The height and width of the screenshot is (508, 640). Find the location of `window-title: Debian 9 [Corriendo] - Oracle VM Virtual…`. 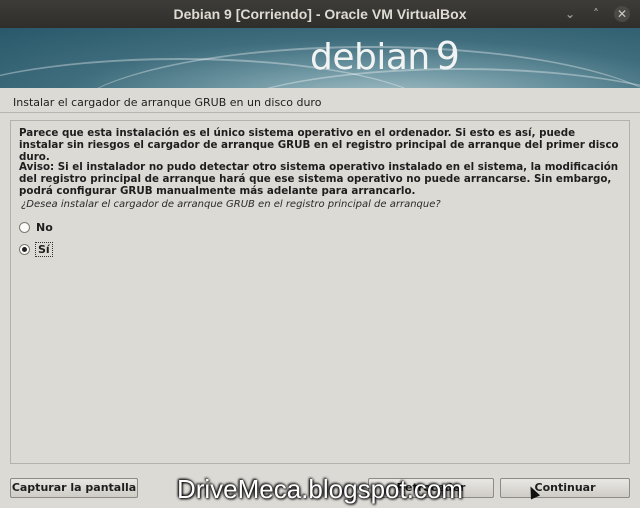

window-title: Debian 9 [Corriendo] - Oracle VM Virtual… is located at coordinates (320, 14).